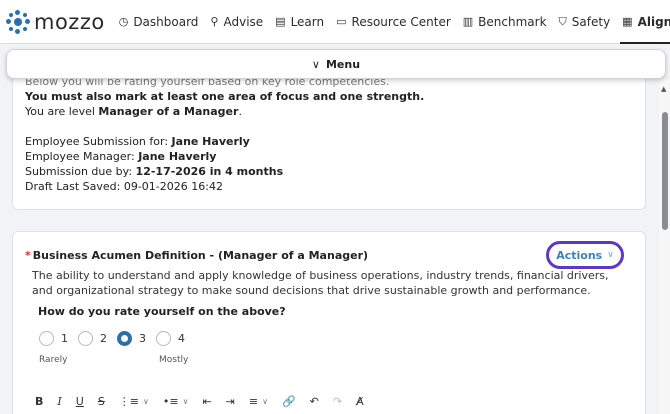 The width and height of the screenshot is (670, 414). What do you see at coordinates (129, 401) in the screenshot?
I see `numbered-list-icon: ⋮≡` at bounding box center [129, 401].